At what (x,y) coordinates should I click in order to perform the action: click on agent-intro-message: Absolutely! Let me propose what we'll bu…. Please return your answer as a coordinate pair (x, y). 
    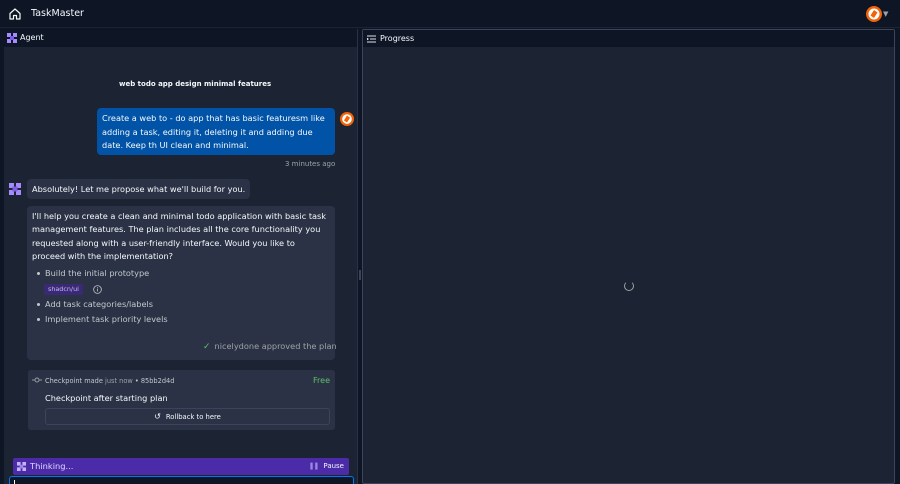
    Looking at the image, I should click on (139, 189).